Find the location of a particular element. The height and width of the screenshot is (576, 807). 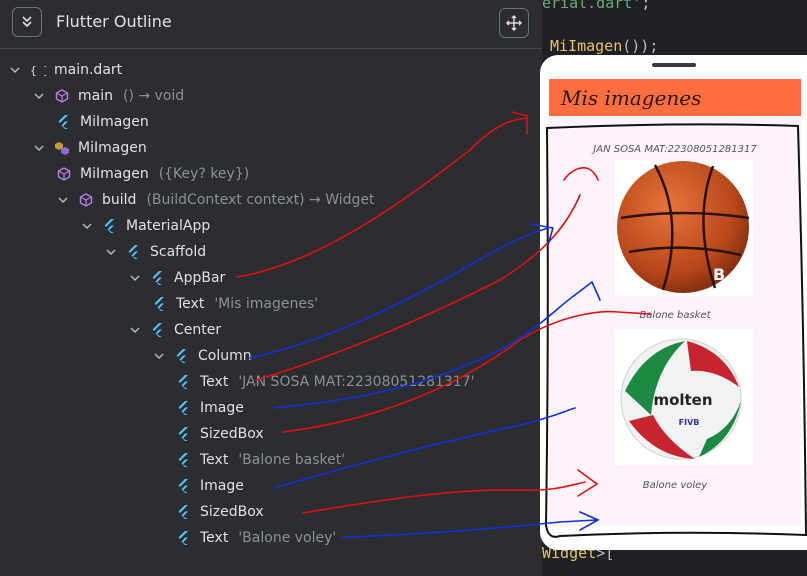

outline-node-signature: () → void is located at coordinates (153, 96).